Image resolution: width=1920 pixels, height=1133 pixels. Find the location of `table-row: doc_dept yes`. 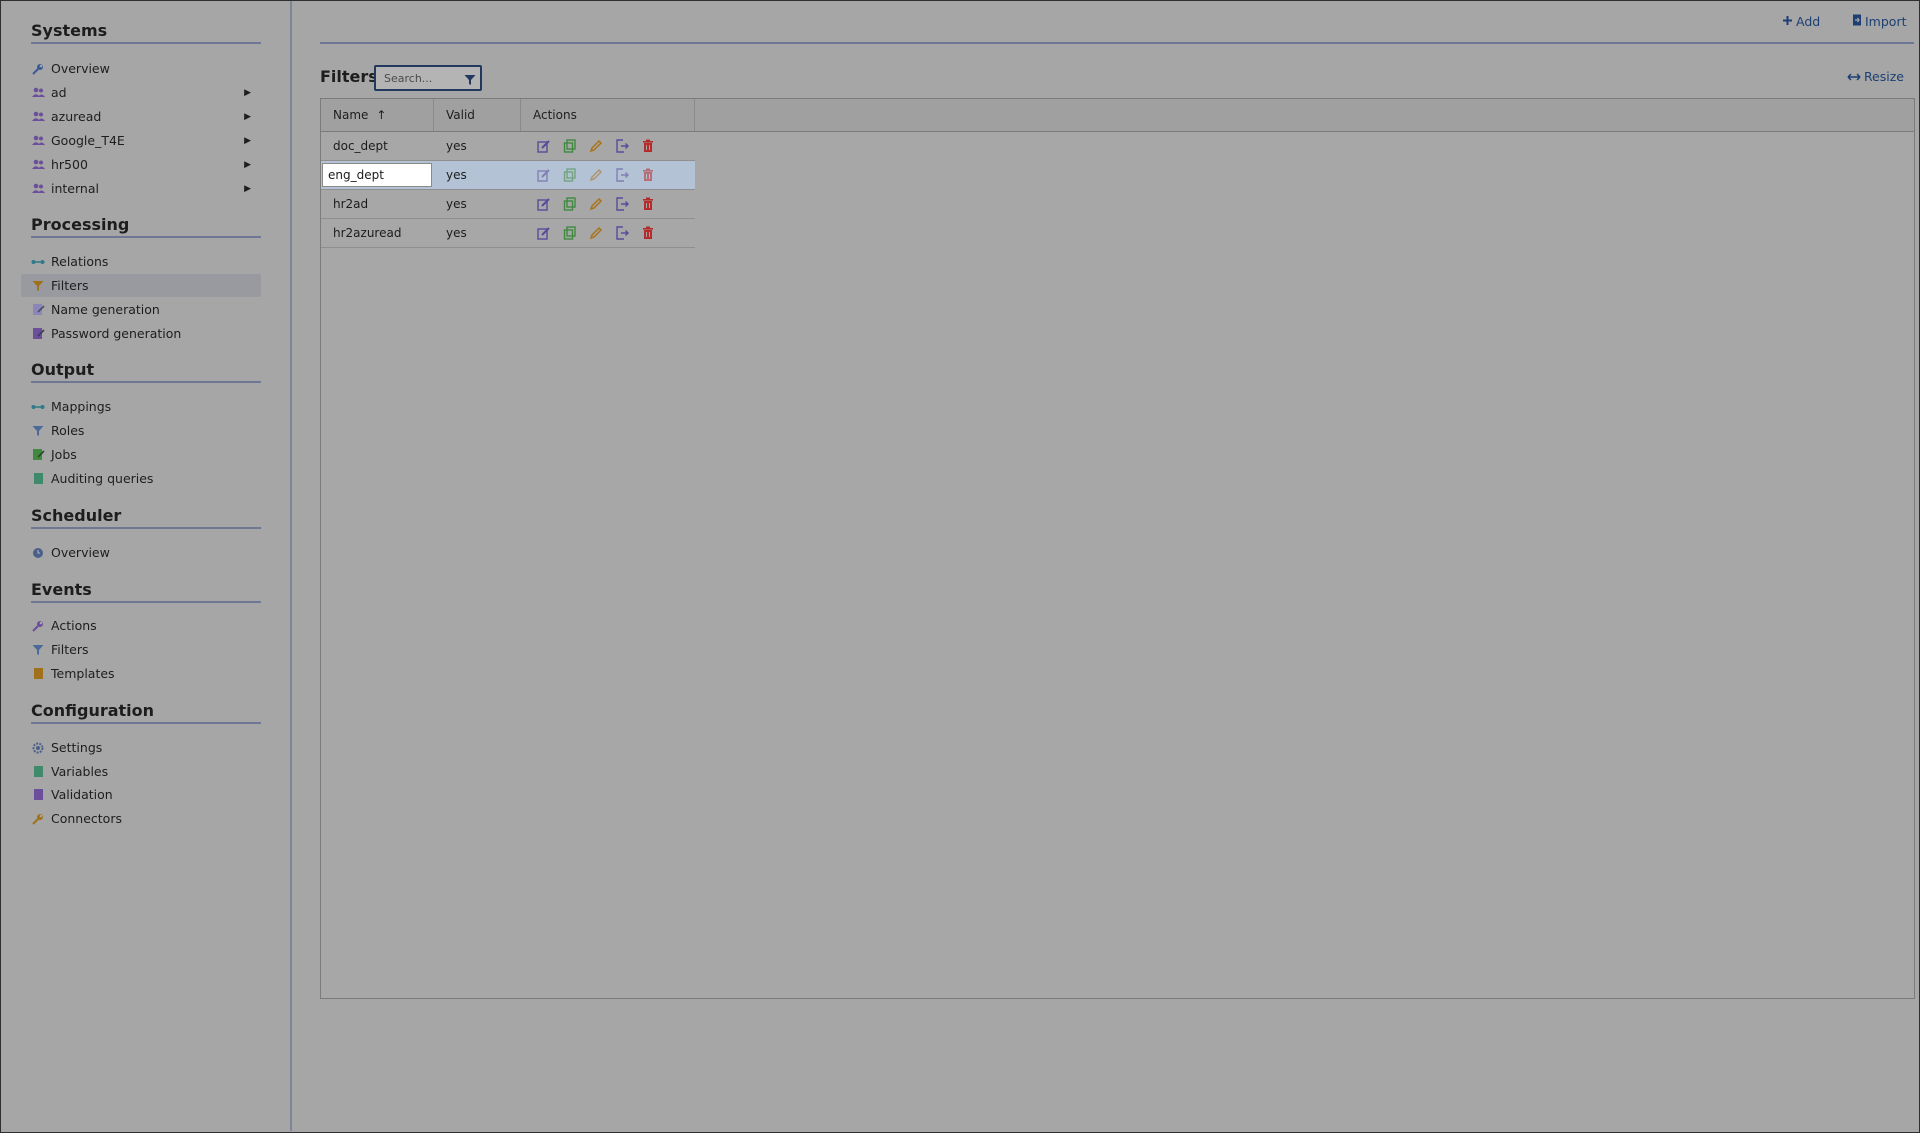

table-row: doc_dept yes is located at coordinates (508, 146).